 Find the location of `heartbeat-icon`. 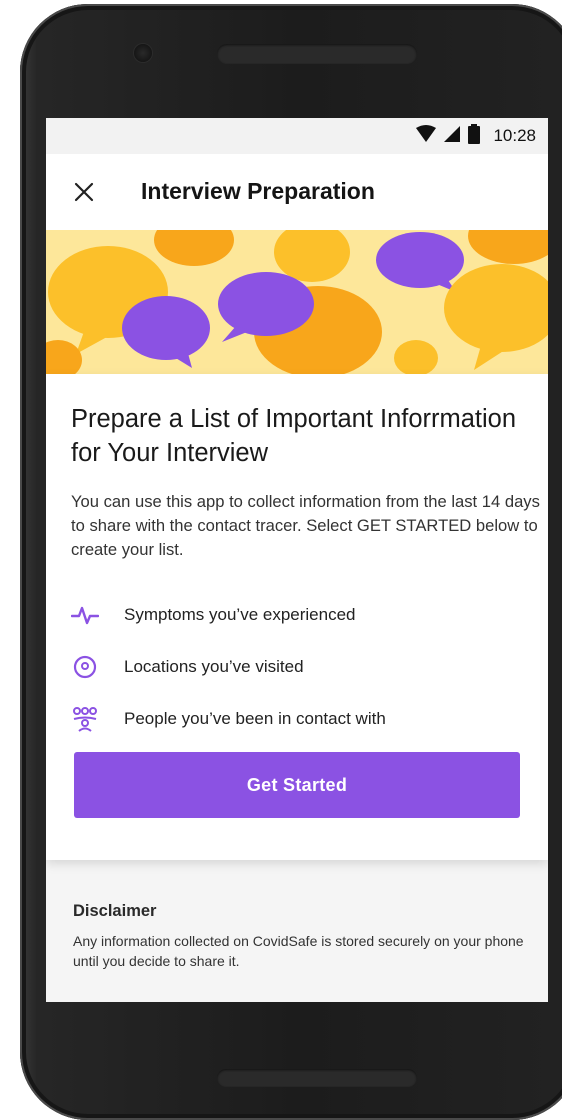

heartbeat-icon is located at coordinates (85, 615).